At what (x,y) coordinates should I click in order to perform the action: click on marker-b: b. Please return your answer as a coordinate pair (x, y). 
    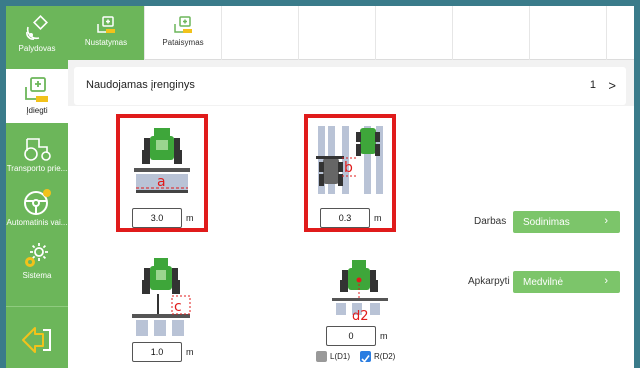
    Looking at the image, I should click on (348, 168).